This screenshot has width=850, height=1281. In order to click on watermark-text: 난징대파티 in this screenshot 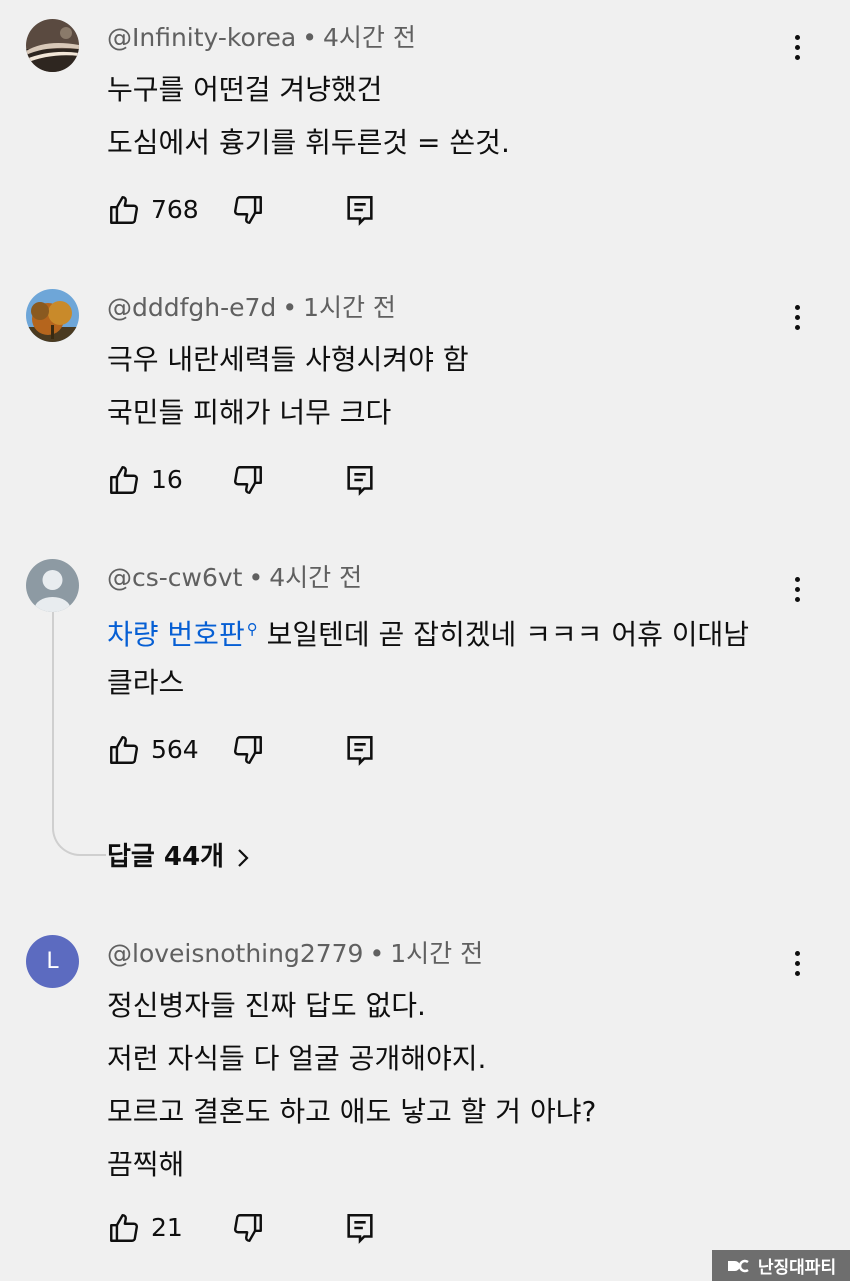, I will do `click(797, 1268)`.